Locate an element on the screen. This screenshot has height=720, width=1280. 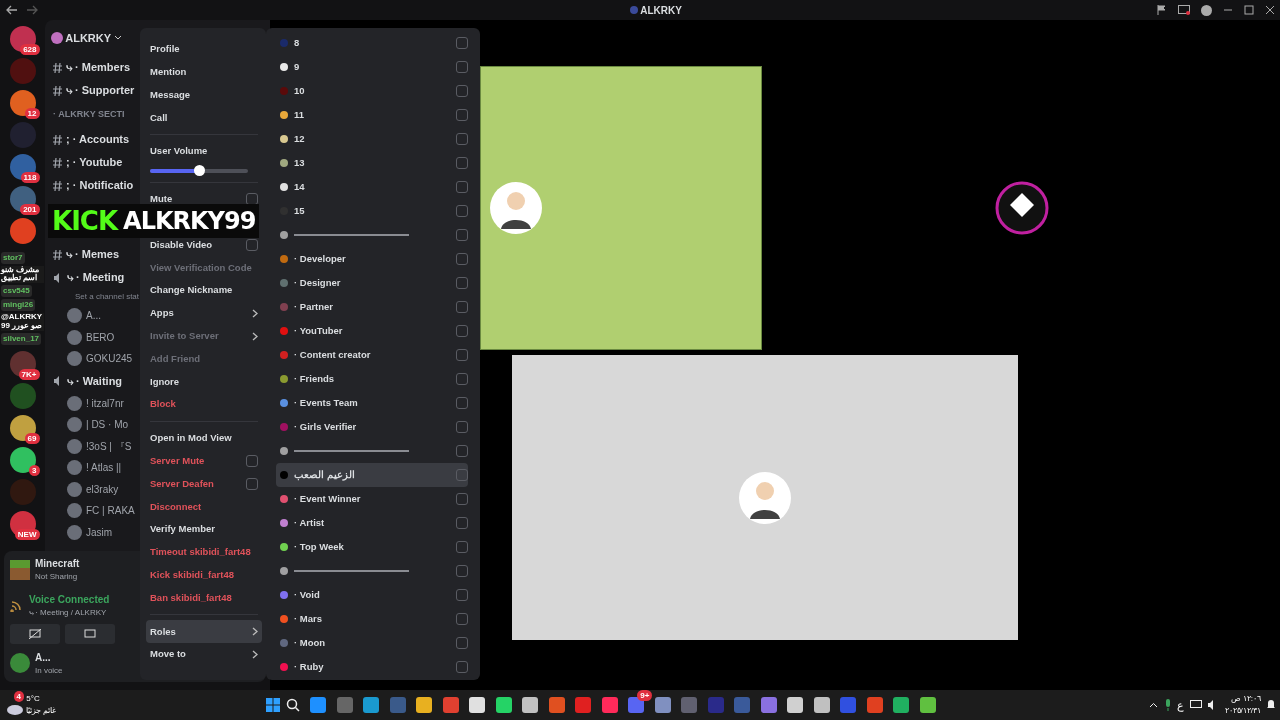
user-status: In voice is located at coordinates (49, 670).